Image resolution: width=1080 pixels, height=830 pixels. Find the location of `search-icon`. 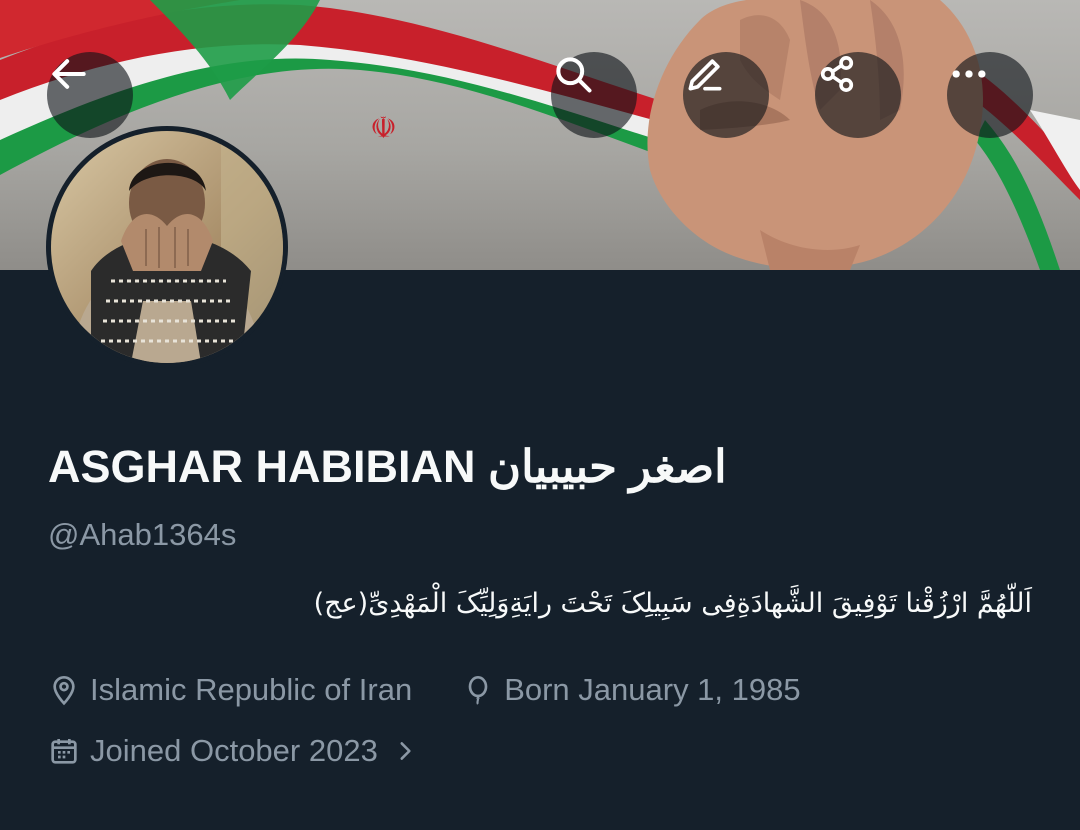

search-icon is located at coordinates (574, 75).